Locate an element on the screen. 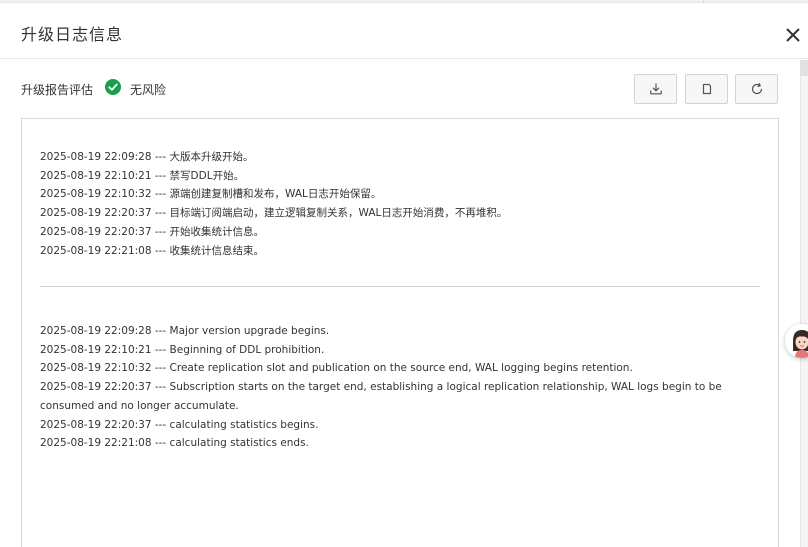 The width and height of the screenshot is (808, 547). download-icon is located at coordinates (655, 89).